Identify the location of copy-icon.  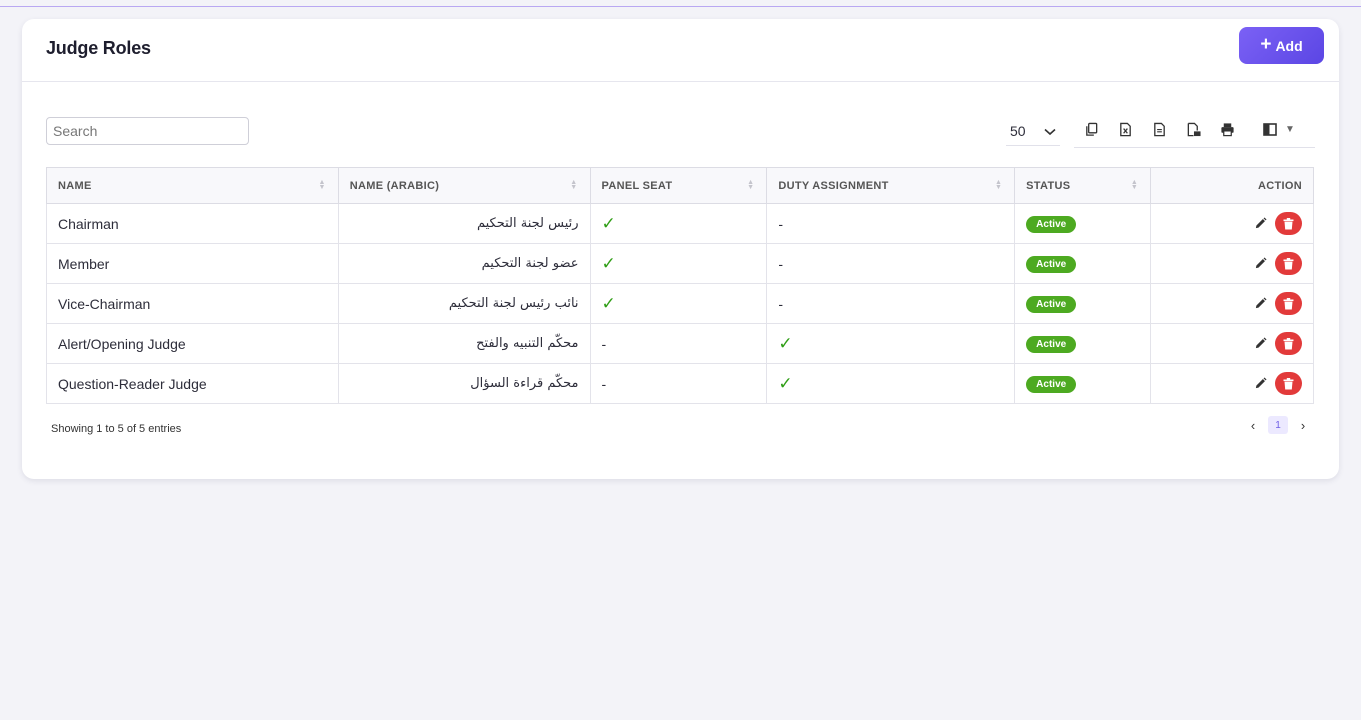
(1091, 129).